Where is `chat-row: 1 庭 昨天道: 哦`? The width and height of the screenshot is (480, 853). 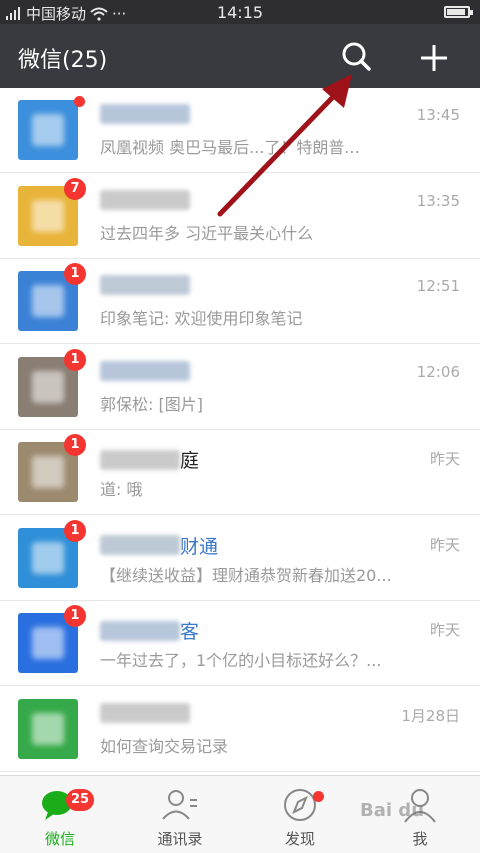 chat-row: 1 庭 昨天道: 哦 is located at coordinates (240, 472).